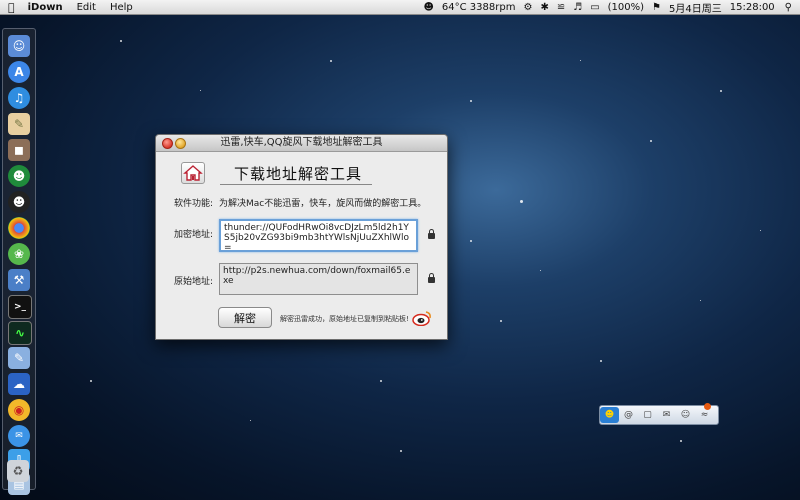 The image size is (800, 500). I want to click on home-icon, so click(193, 173).